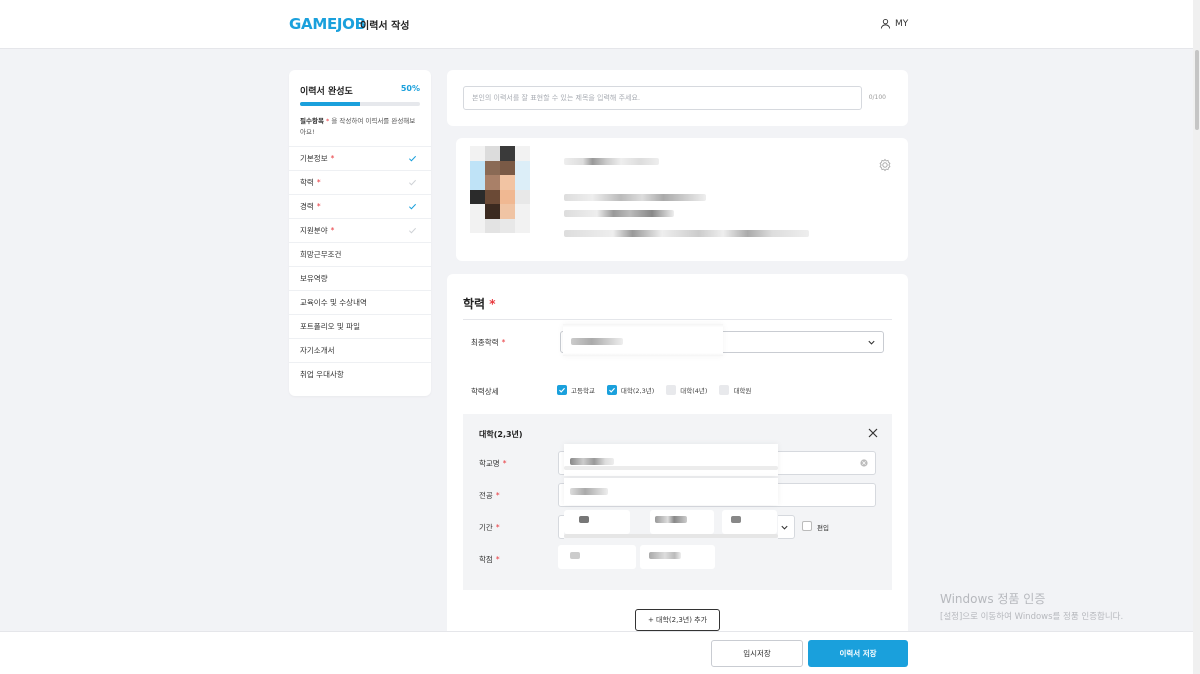 This screenshot has width=1200, height=674. I want to click on scrollbar-thumb, so click(1197, 90).